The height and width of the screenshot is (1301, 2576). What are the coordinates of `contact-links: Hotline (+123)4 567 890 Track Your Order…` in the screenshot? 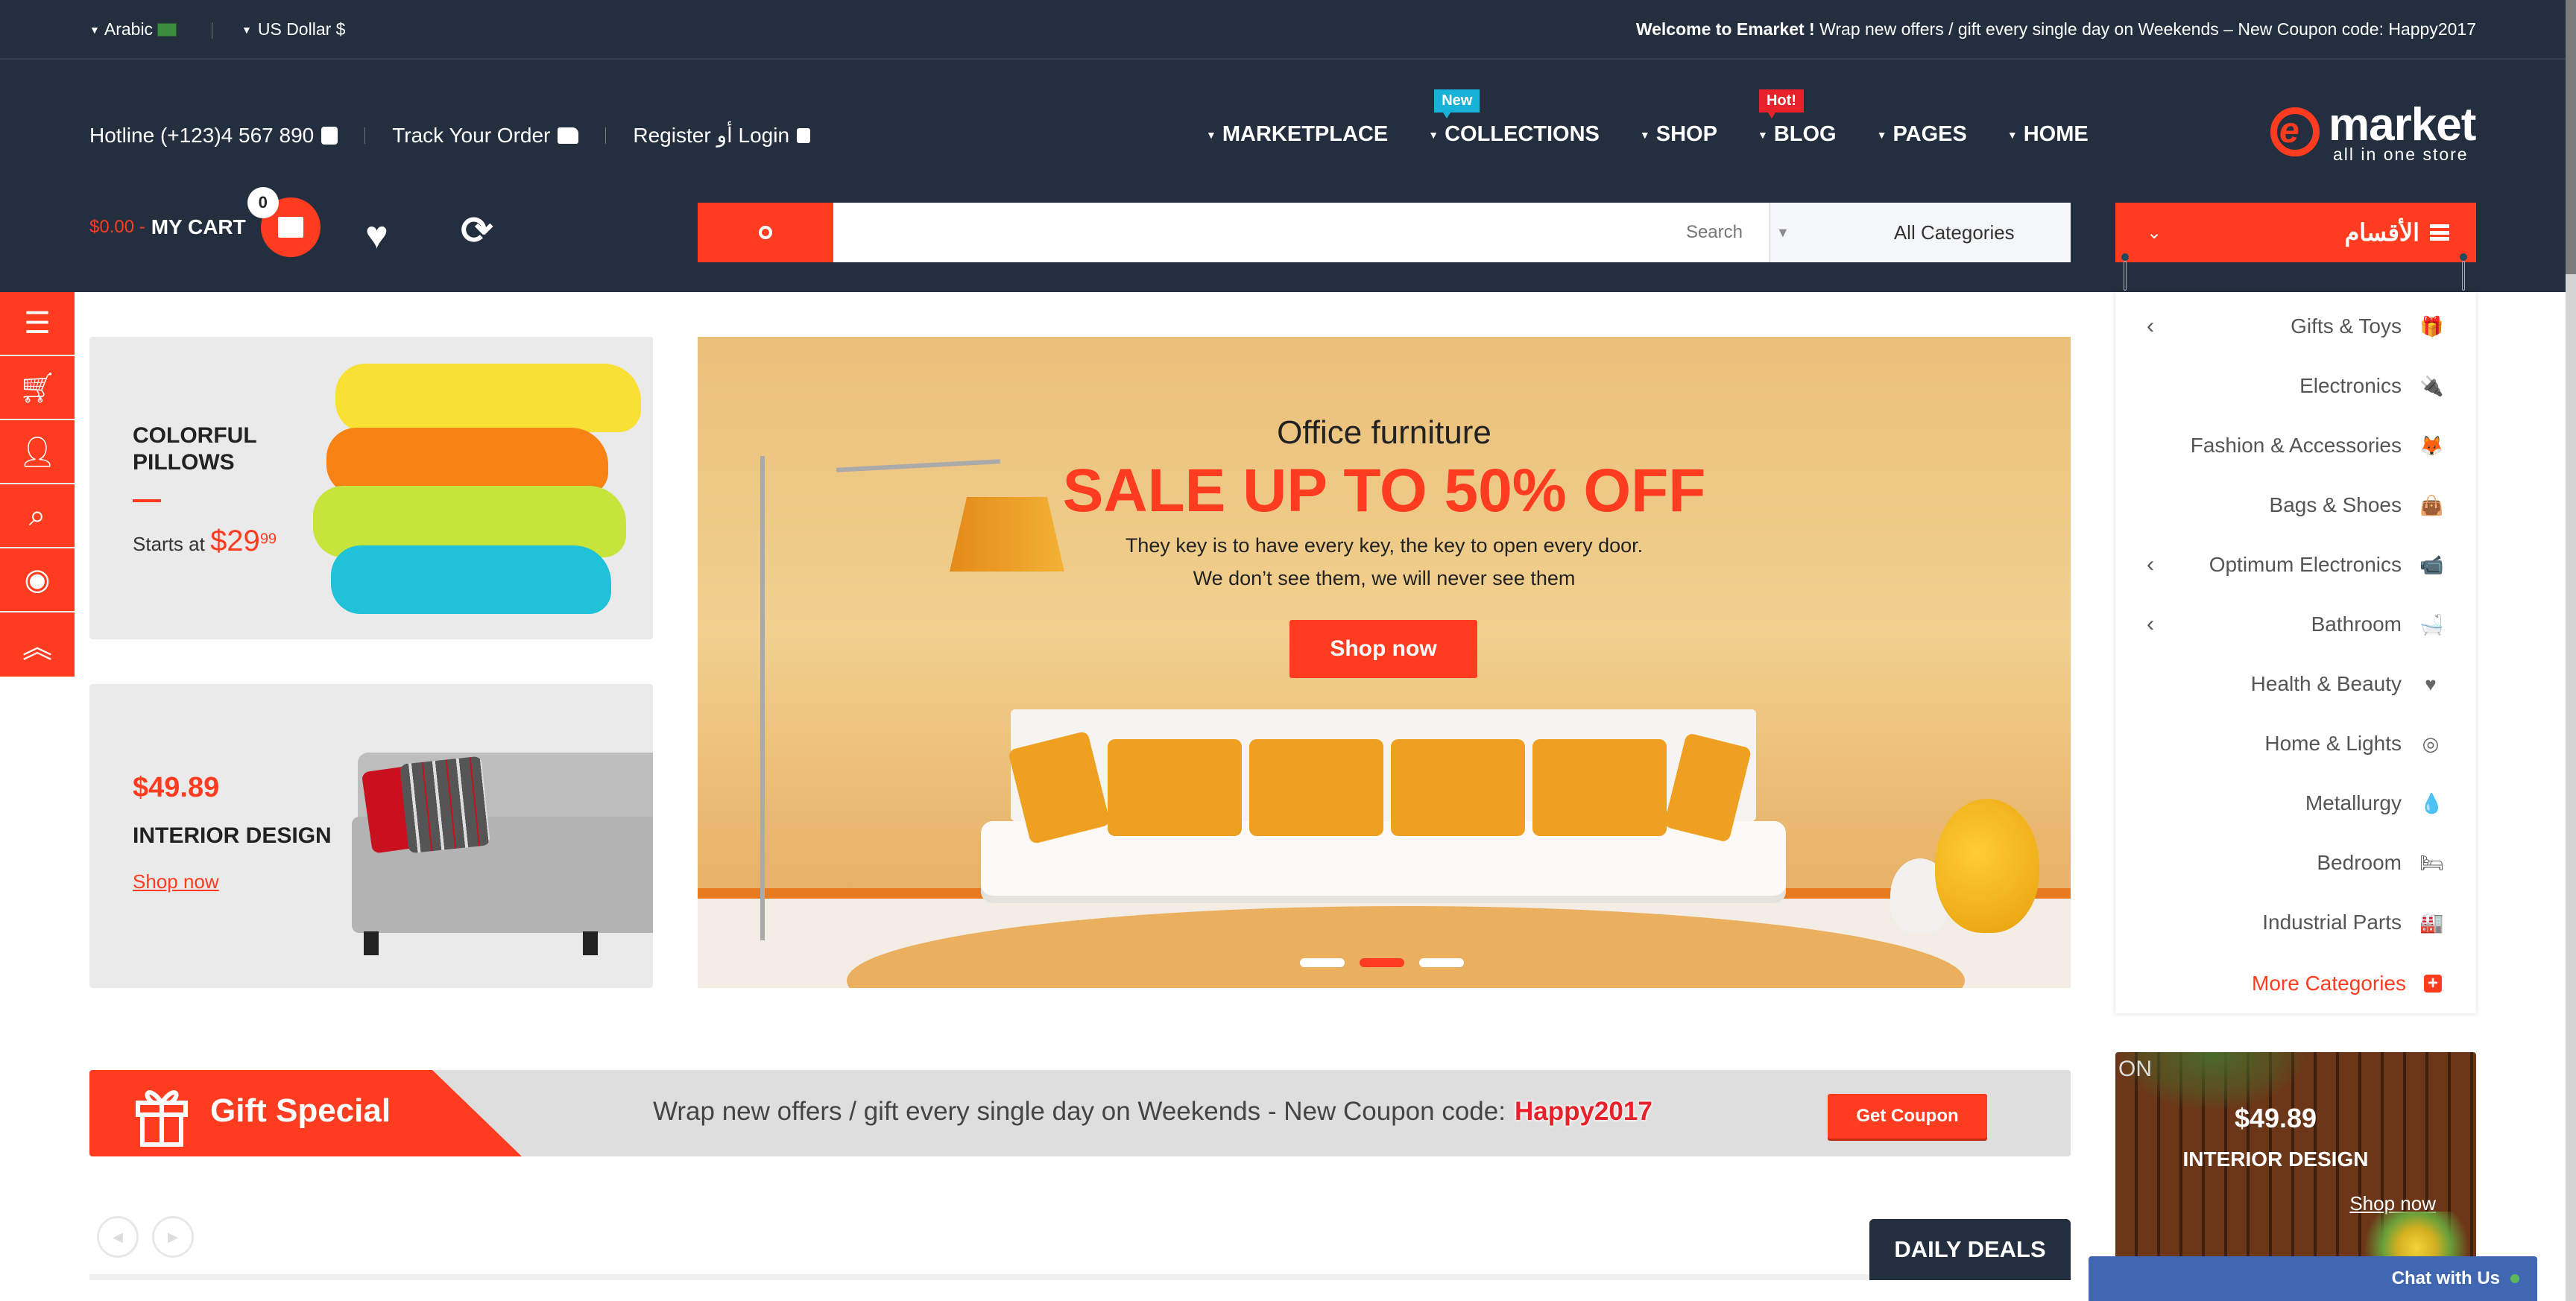 It's located at (450, 135).